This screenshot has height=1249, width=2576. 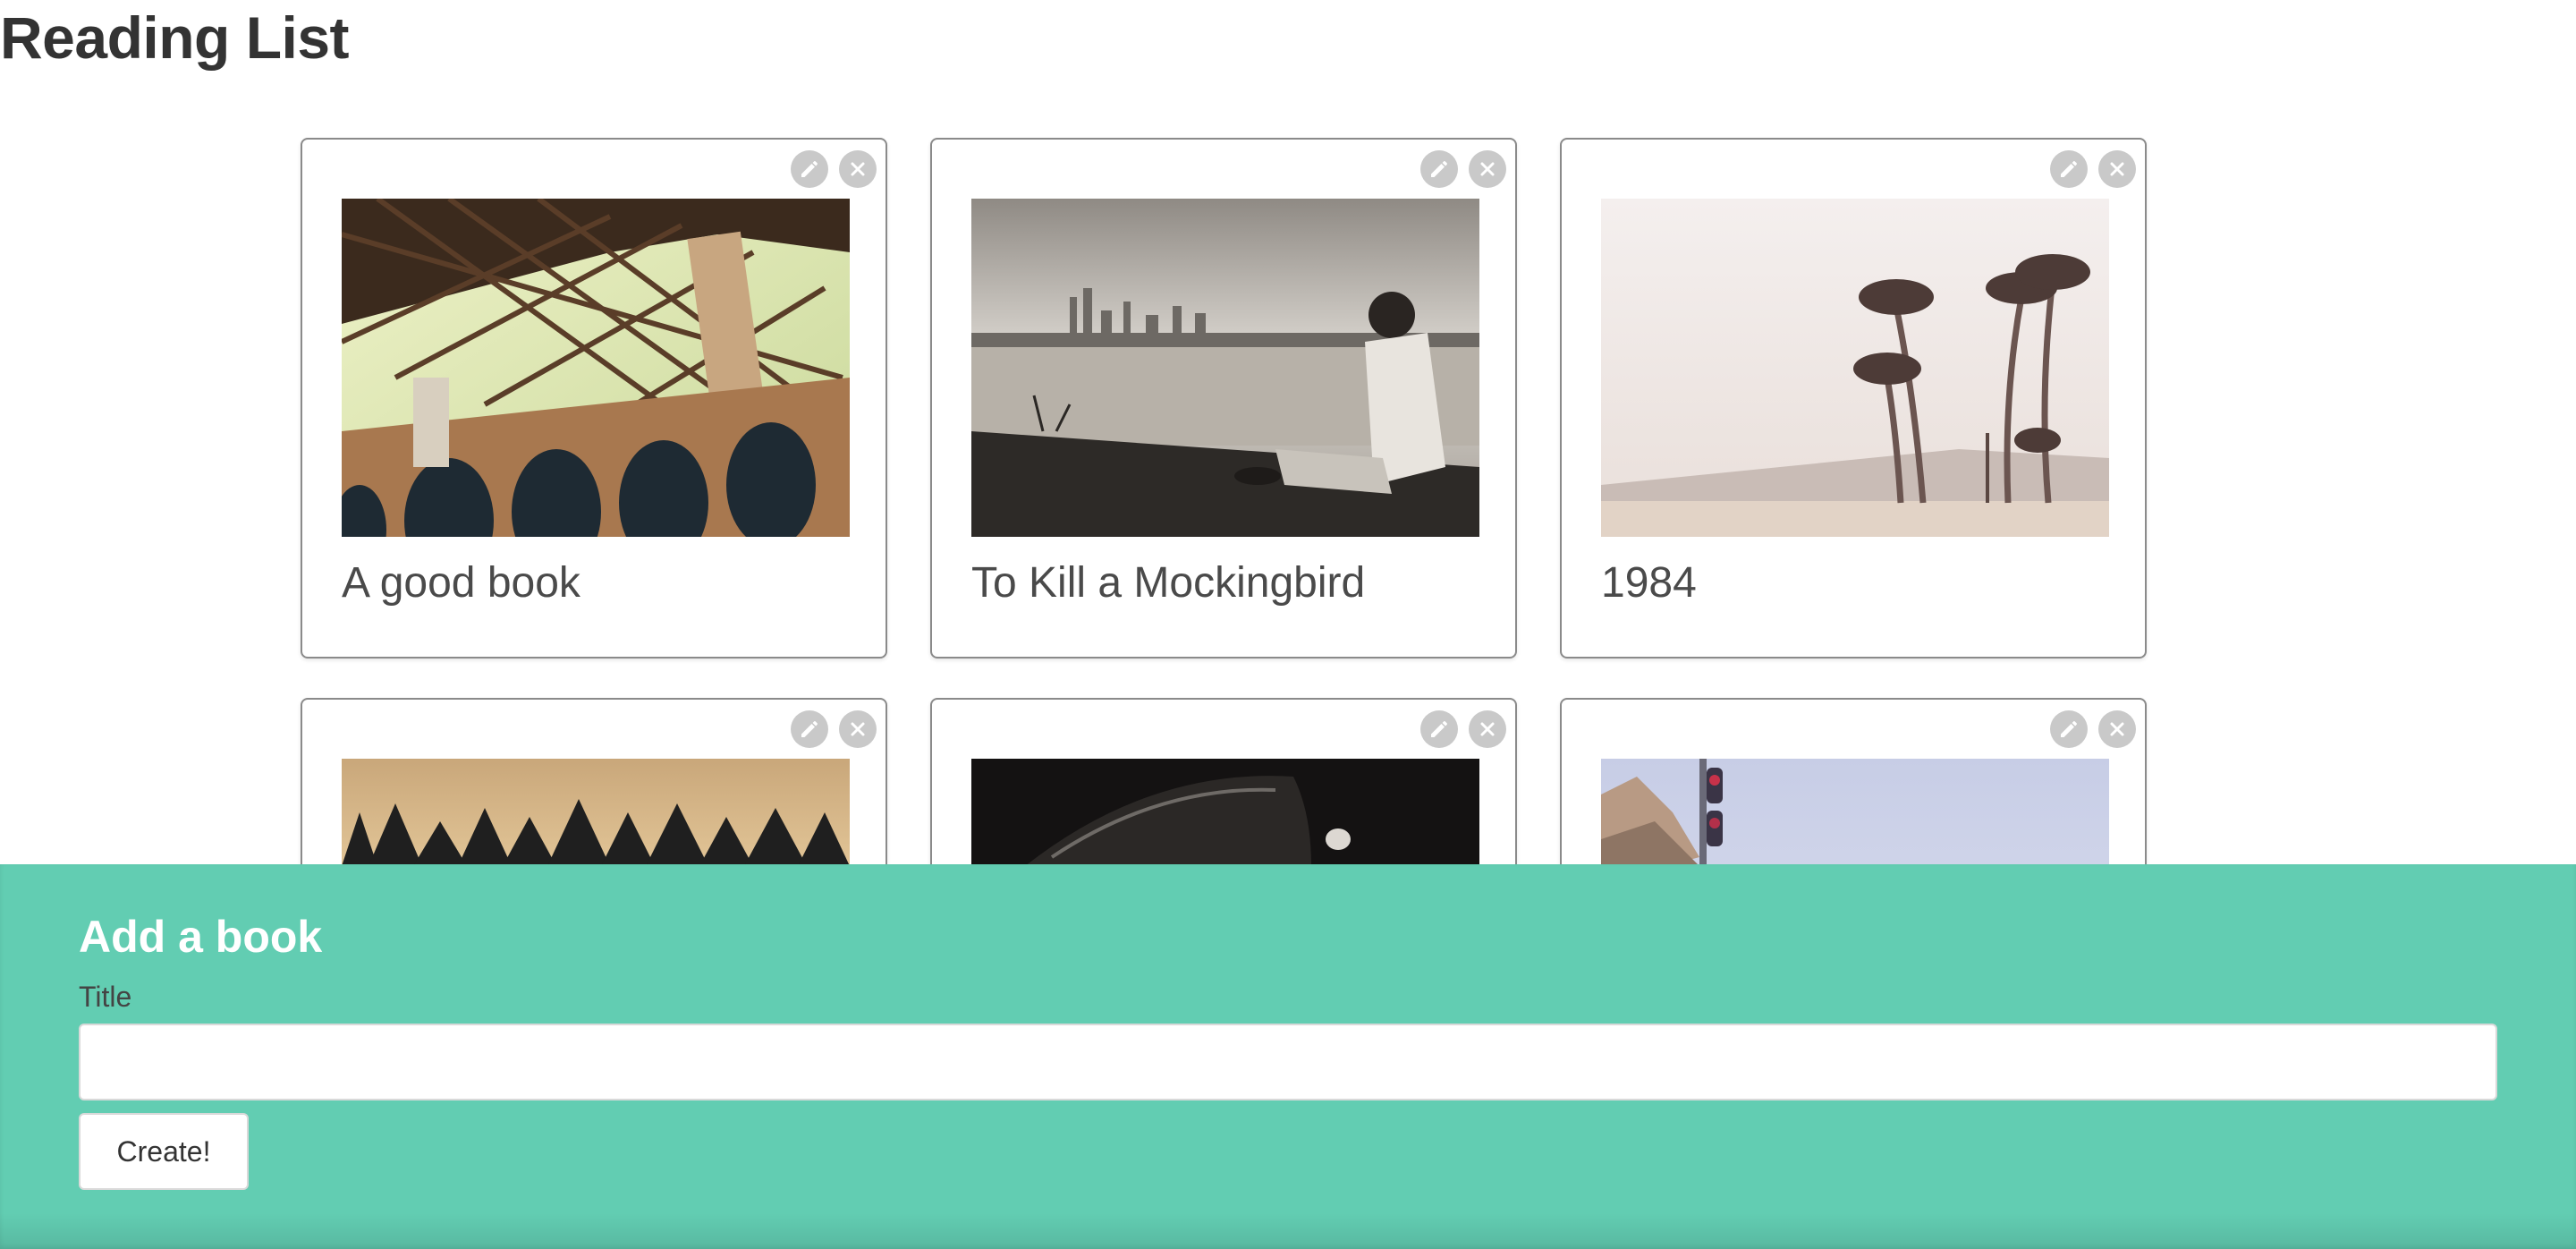 What do you see at coordinates (201, 937) in the screenshot?
I see `add-book-heading: Add a book` at bounding box center [201, 937].